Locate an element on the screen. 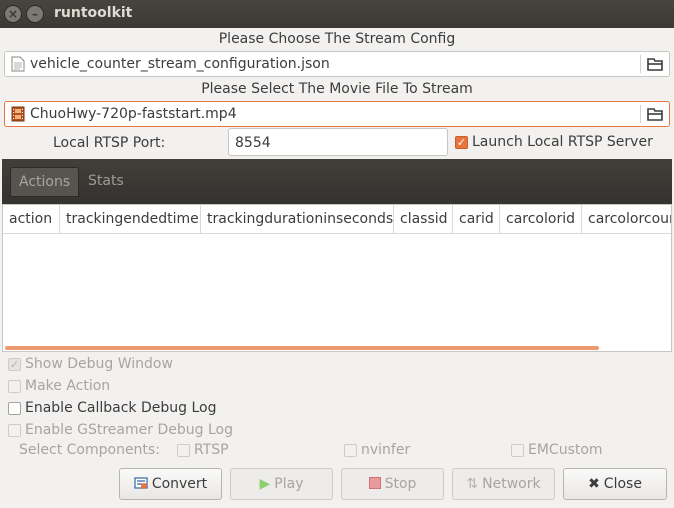  nvinfer-component-label: nvinfer is located at coordinates (386, 450).